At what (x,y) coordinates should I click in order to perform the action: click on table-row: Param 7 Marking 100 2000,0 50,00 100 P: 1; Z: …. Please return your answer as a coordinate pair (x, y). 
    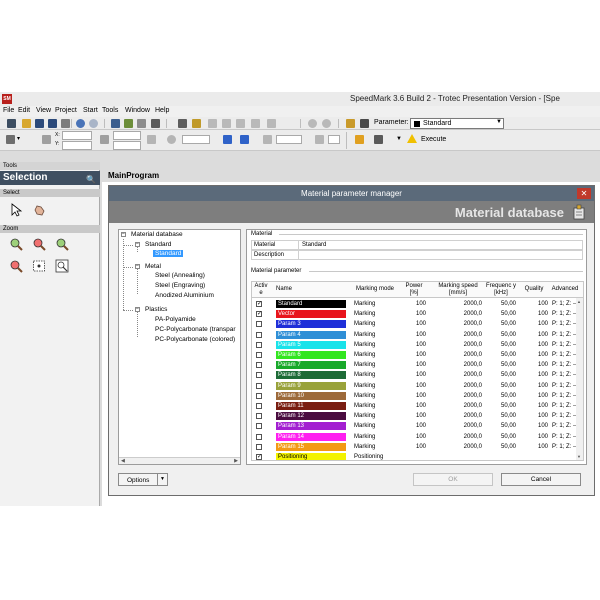
    Looking at the image, I should click on (417, 365).